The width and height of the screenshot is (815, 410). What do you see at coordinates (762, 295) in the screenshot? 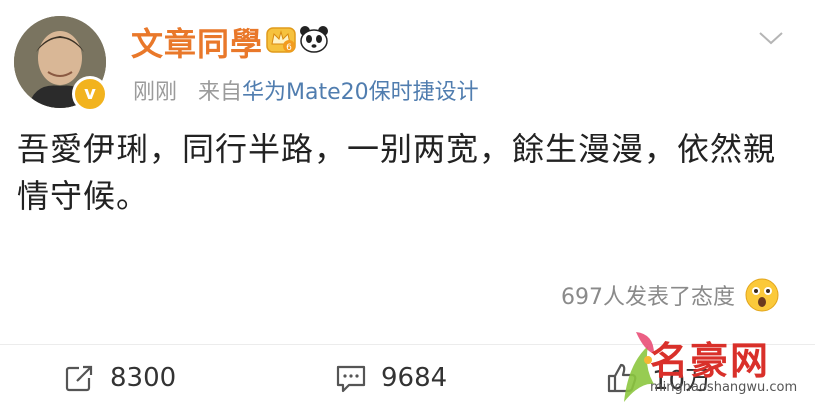
I see `surprised-emoji-icon` at bounding box center [762, 295].